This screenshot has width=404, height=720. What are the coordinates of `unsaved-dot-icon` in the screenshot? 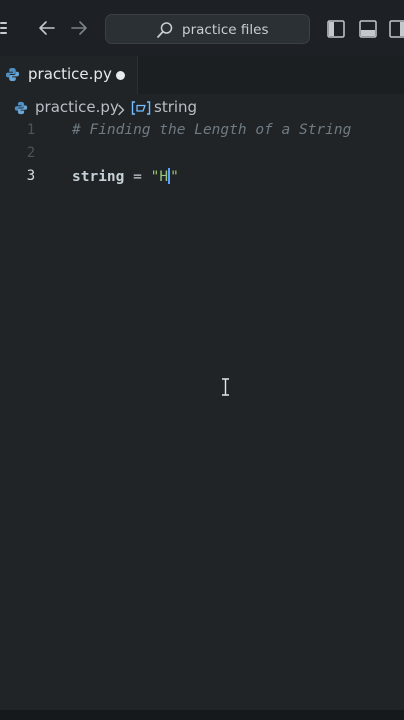 It's located at (120, 75).